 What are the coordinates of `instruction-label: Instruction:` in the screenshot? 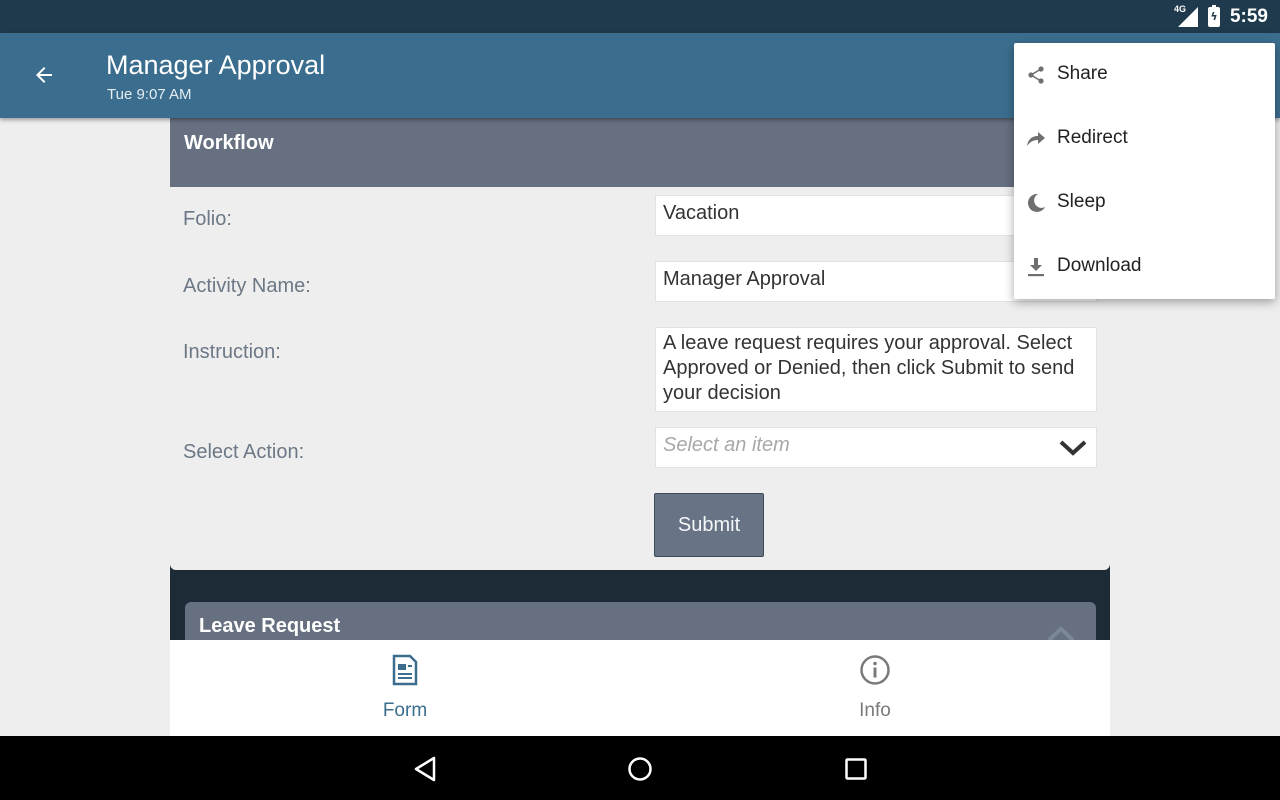 It's located at (232, 352).